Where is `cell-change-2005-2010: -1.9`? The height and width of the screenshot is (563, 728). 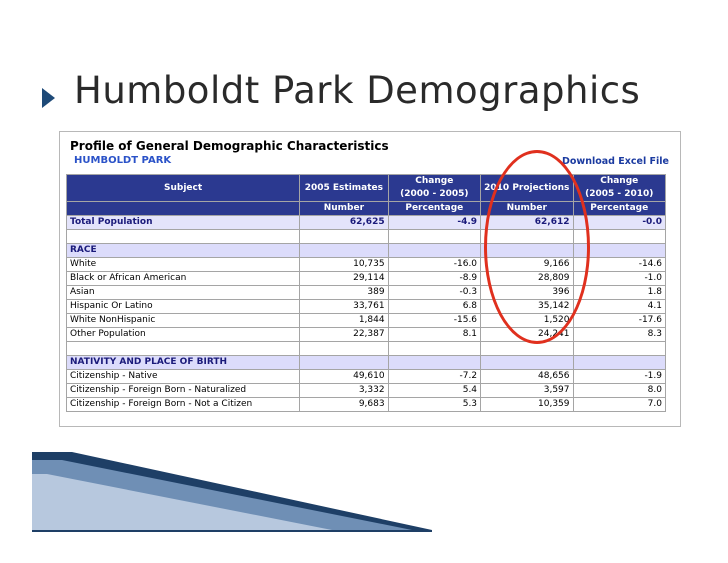
cell-change-2005-2010: -1.9 is located at coordinates (619, 376).